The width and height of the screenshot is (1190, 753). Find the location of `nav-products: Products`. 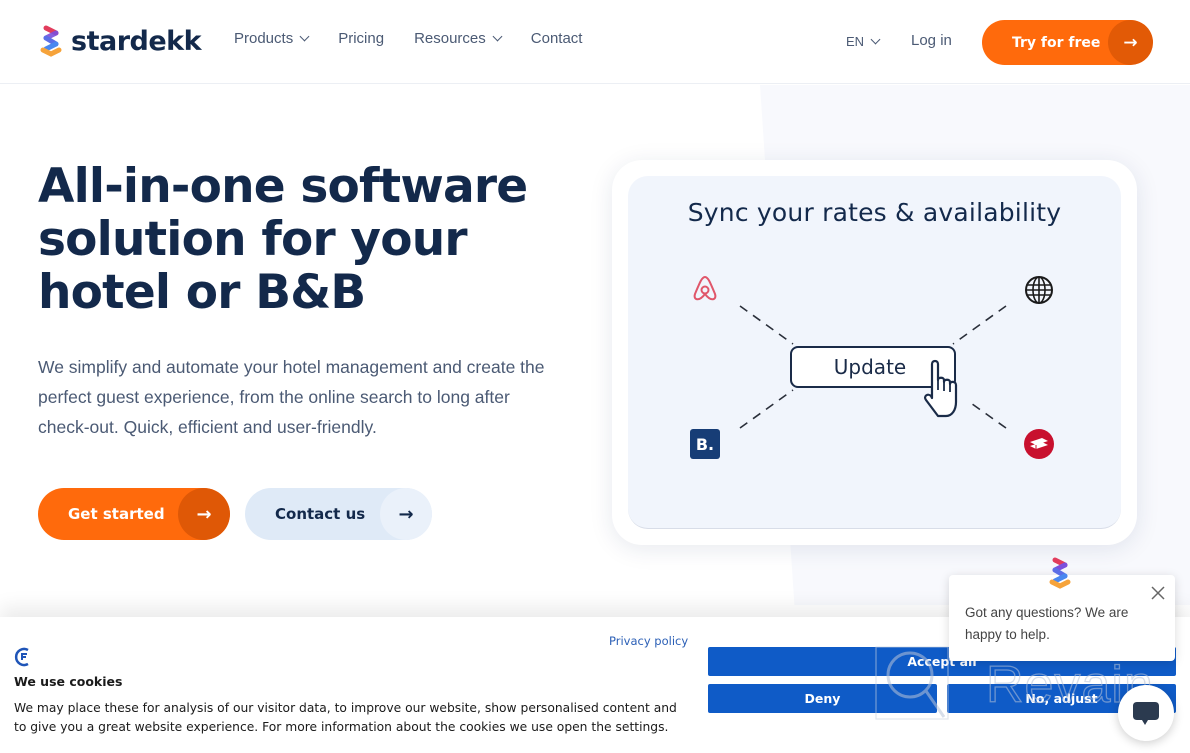

nav-products: Products is located at coordinates (272, 38).